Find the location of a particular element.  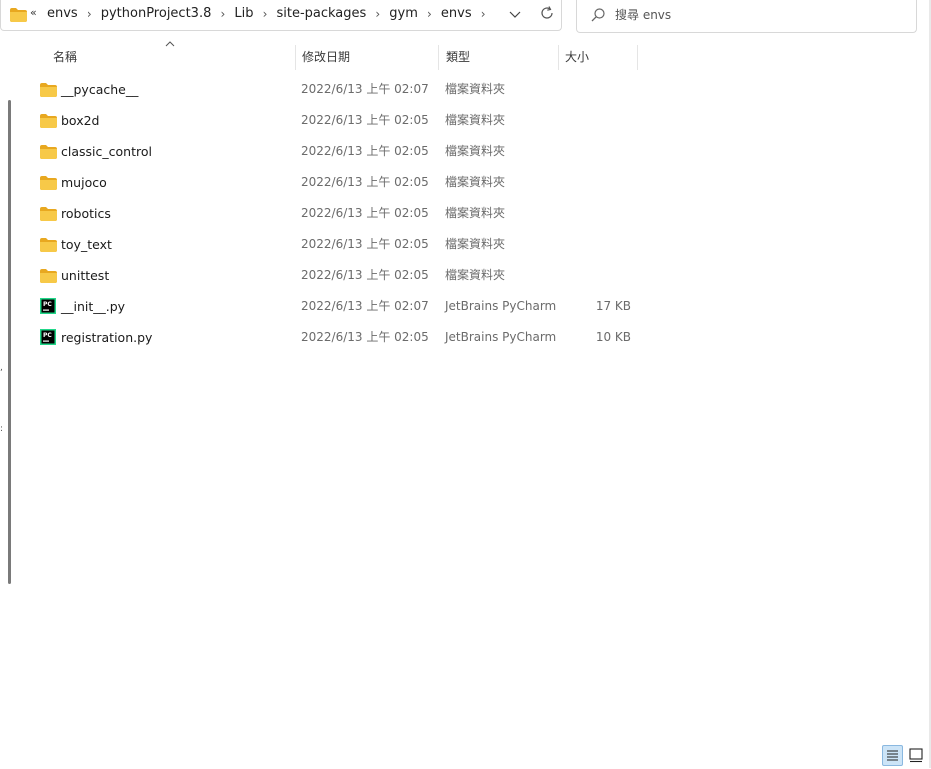

file-row: box2d 2022/6/13 上午 02:05 檔案資料夾 is located at coordinates (338, 120).